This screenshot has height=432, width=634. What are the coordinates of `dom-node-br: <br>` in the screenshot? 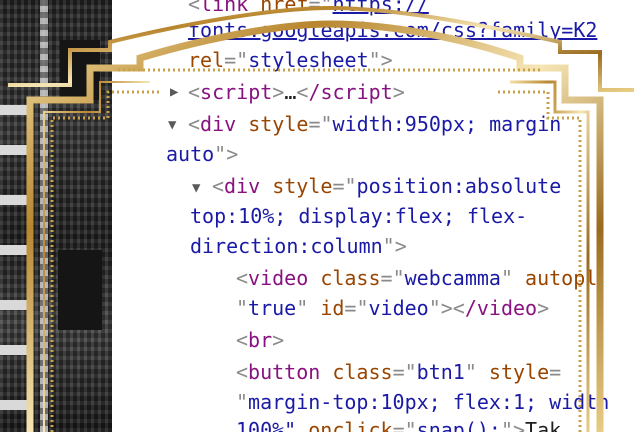 It's located at (260, 340).